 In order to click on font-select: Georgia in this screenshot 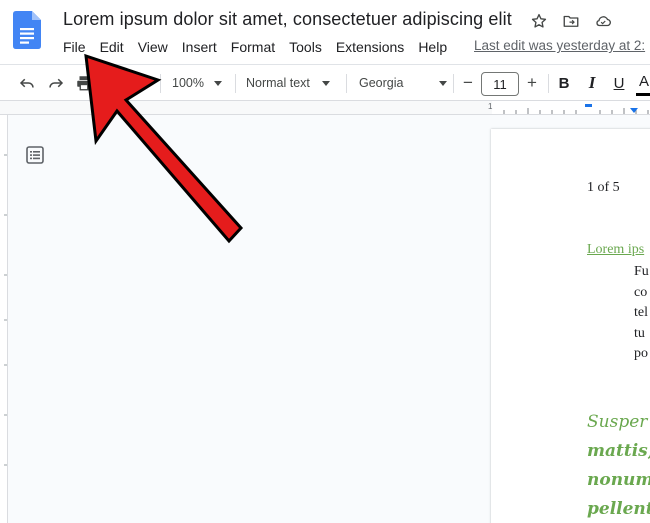, I will do `click(403, 83)`.